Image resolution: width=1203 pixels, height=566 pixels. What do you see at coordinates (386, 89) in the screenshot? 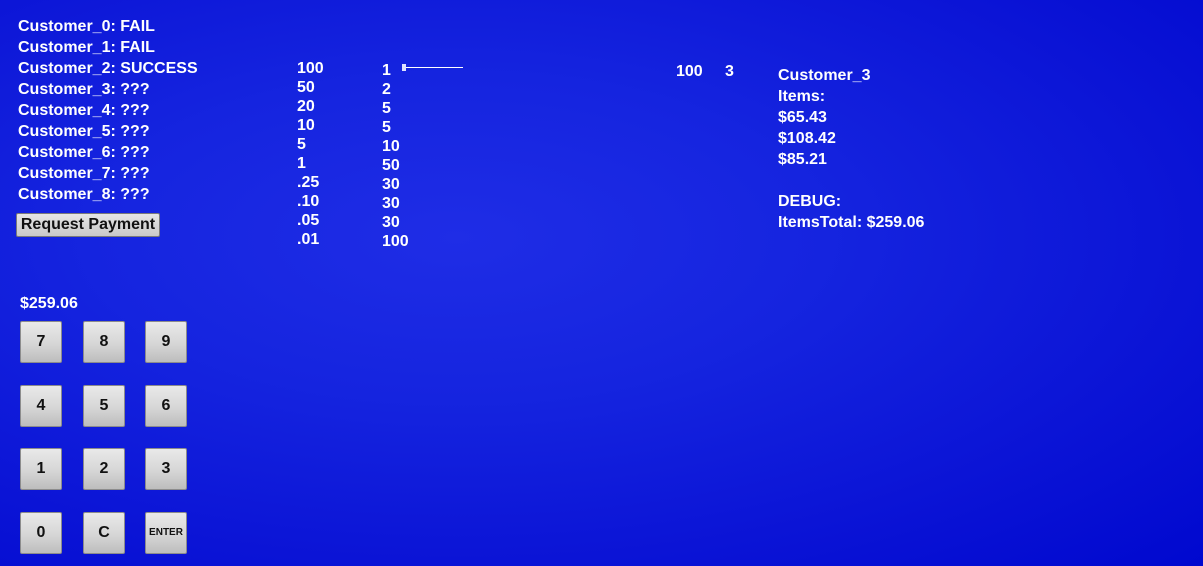
I see `denomination-count: 2` at bounding box center [386, 89].